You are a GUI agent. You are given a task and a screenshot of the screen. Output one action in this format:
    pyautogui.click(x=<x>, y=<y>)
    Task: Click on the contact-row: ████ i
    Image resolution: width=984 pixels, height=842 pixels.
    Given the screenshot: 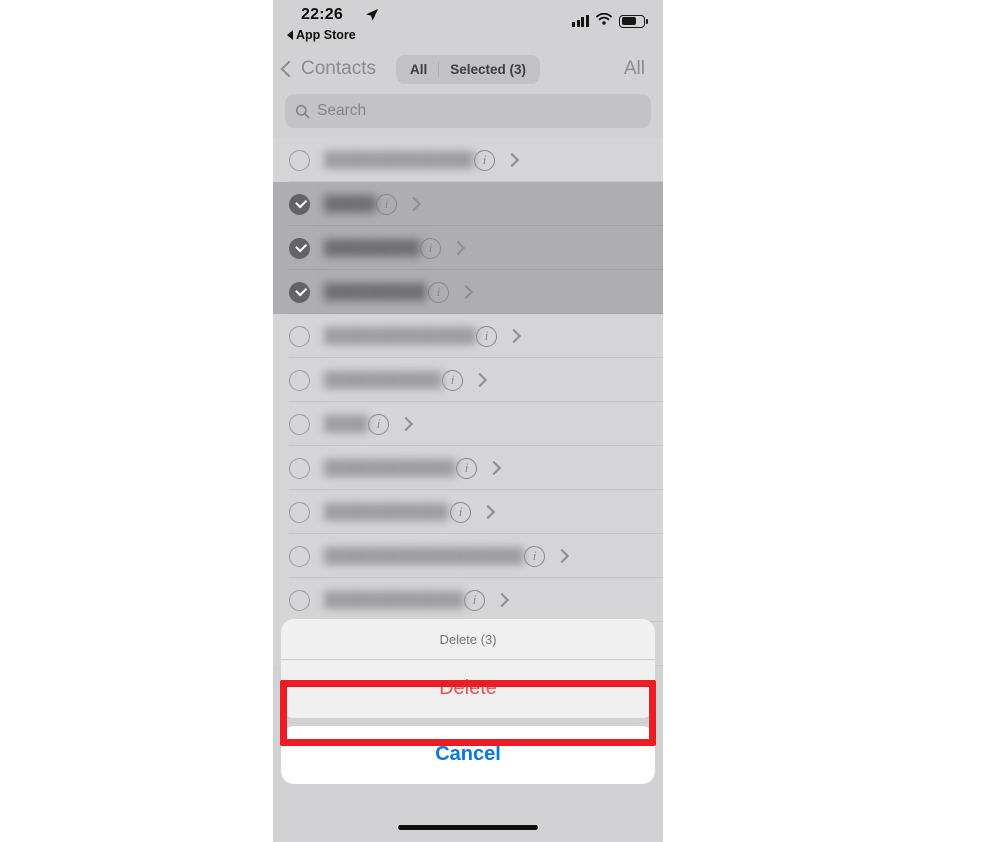 What is the action you would take?
    pyautogui.click(x=468, y=424)
    